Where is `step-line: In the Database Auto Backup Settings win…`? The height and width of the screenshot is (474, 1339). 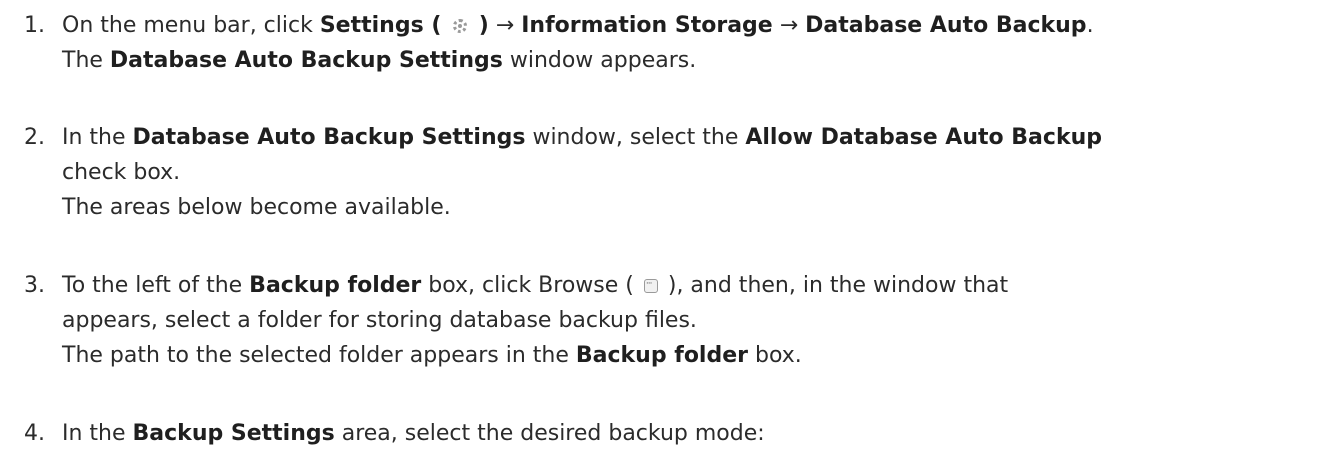 step-line: In the Database Auto Backup Settings win… is located at coordinates (695, 137).